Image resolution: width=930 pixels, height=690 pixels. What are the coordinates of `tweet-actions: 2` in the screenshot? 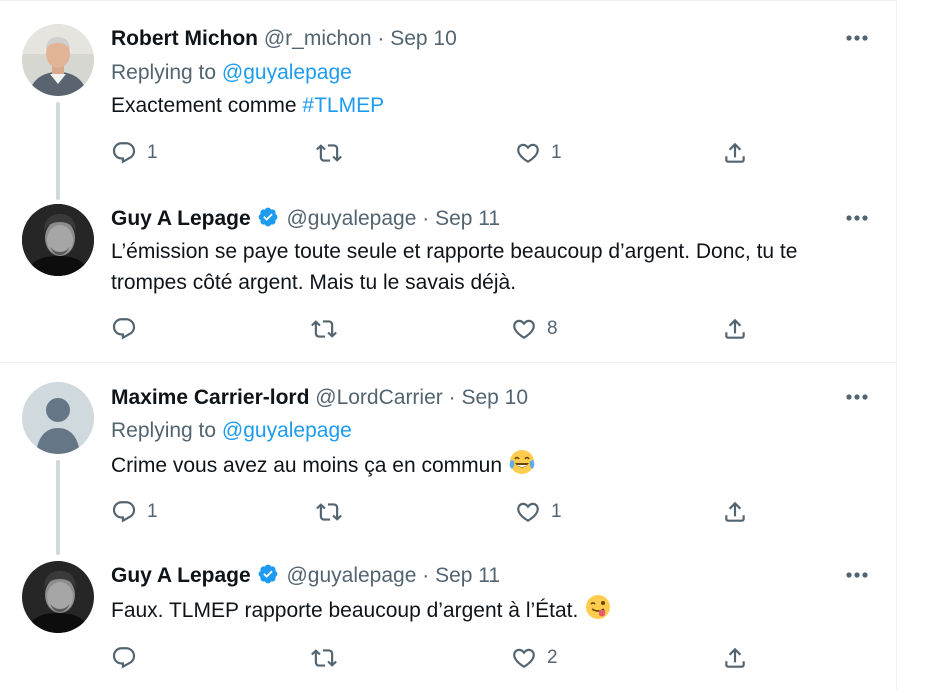 It's located at (491, 658).